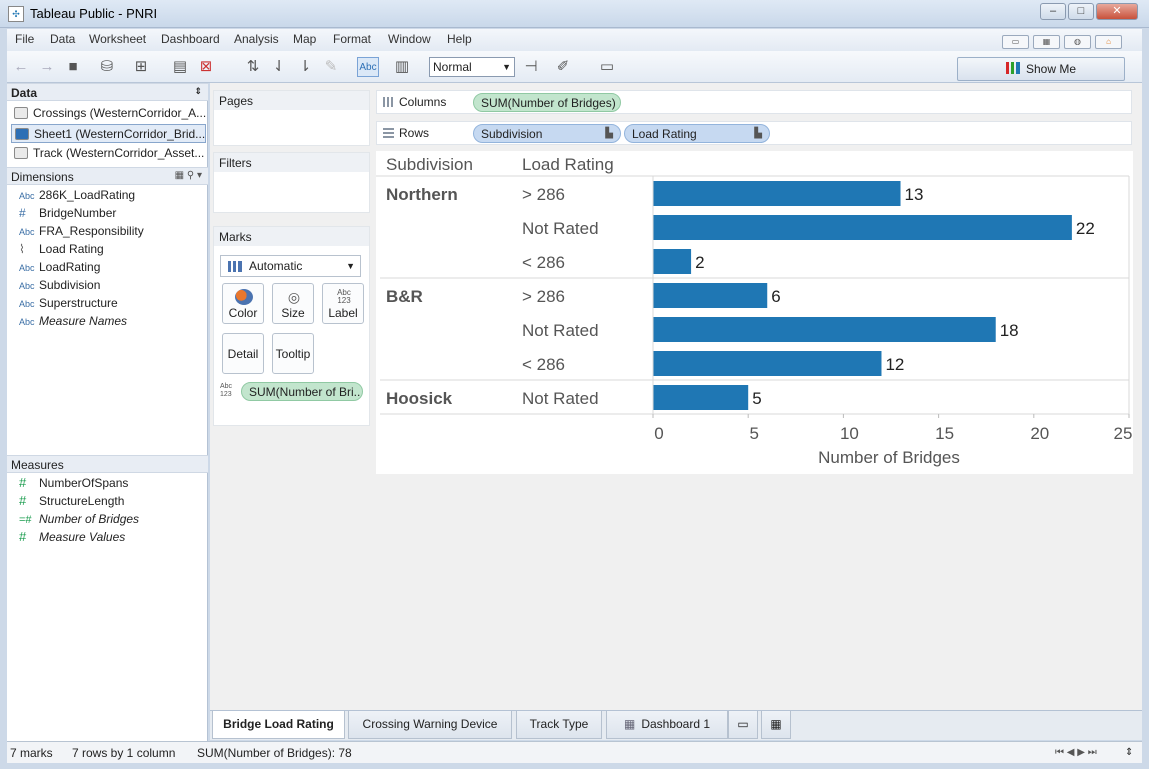 This screenshot has width=1149, height=769. What do you see at coordinates (1117, 11) in the screenshot?
I see `close-button: ✕` at bounding box center [1117, 11].